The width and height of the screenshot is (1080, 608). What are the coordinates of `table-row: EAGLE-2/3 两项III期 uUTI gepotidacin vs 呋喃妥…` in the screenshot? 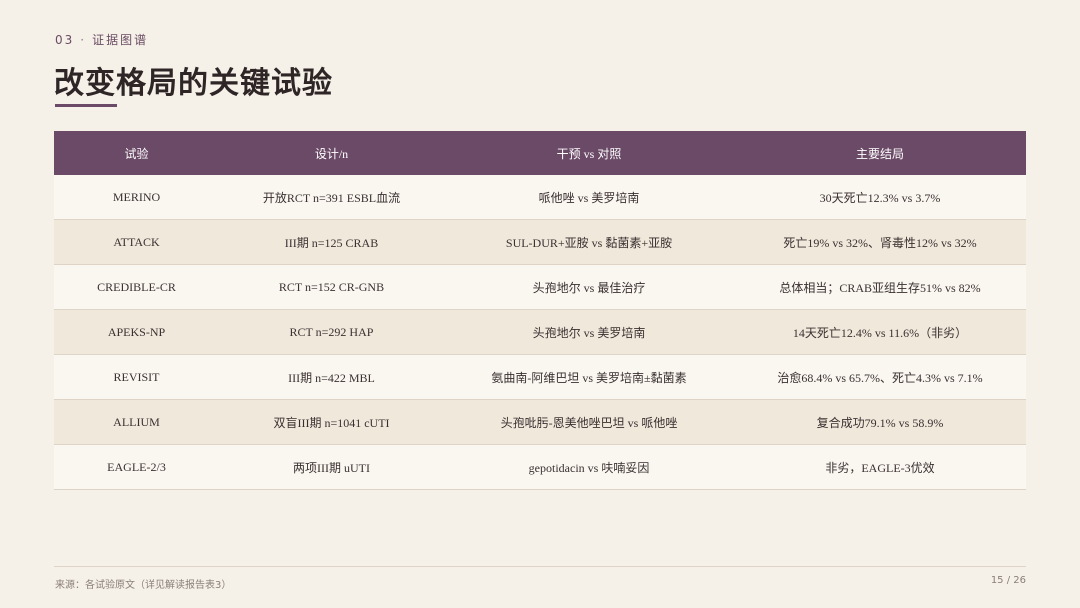 It's located at (540, 467).